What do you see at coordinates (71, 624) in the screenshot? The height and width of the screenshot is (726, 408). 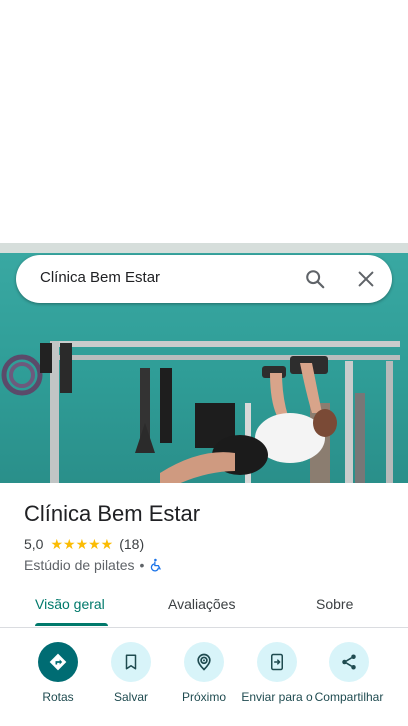 I see `active-tab-indicator` at bounding box center [71, 624].